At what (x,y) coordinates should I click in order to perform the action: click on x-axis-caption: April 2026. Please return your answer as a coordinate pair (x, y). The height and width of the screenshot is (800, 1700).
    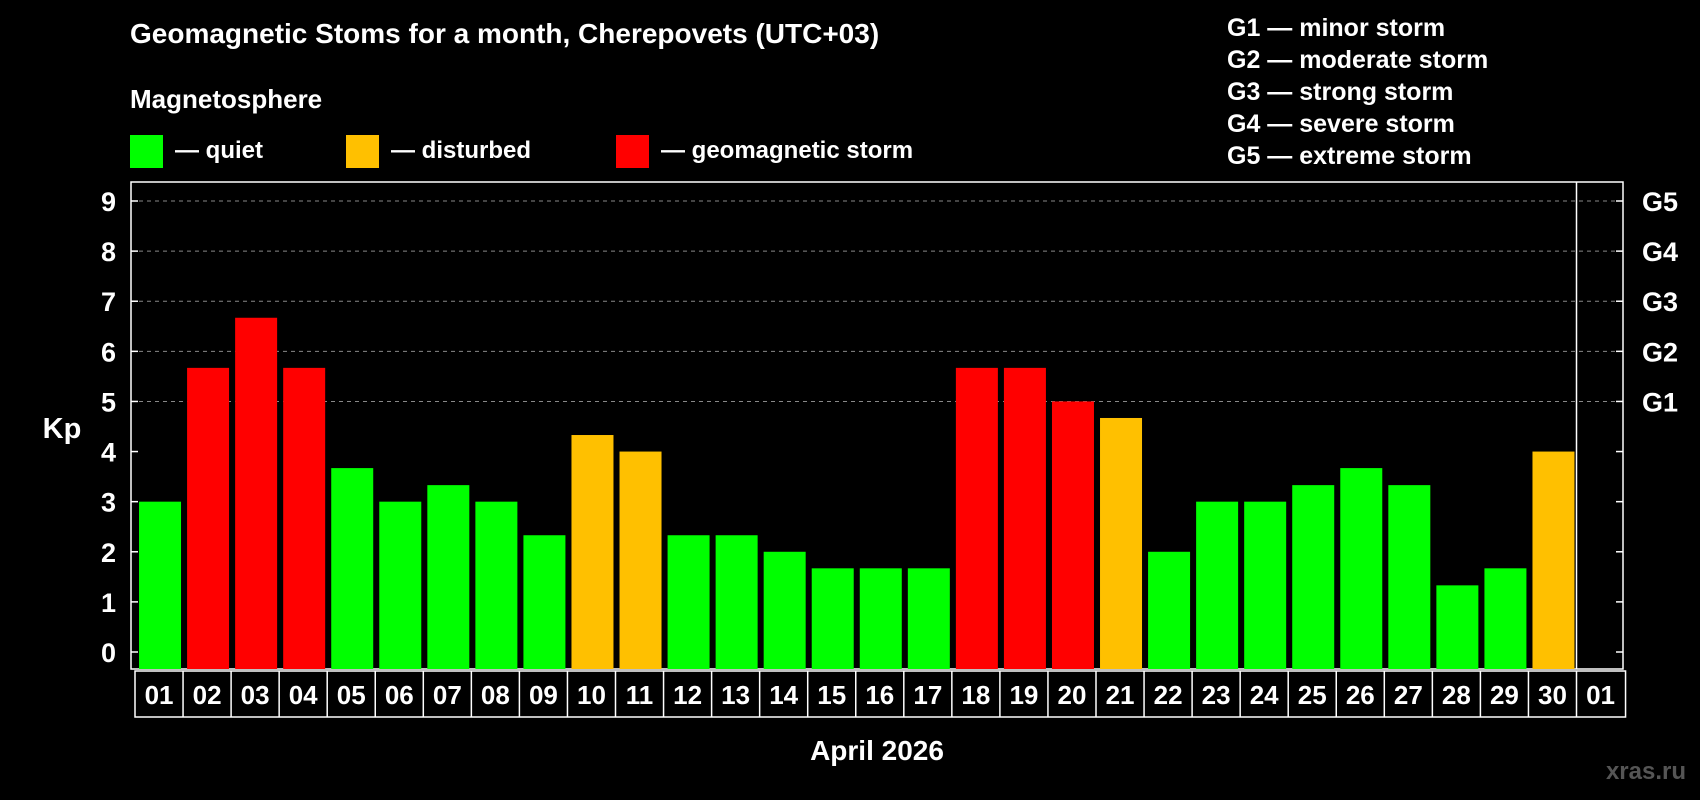
    Looking at the image, I should click on (877, 750).